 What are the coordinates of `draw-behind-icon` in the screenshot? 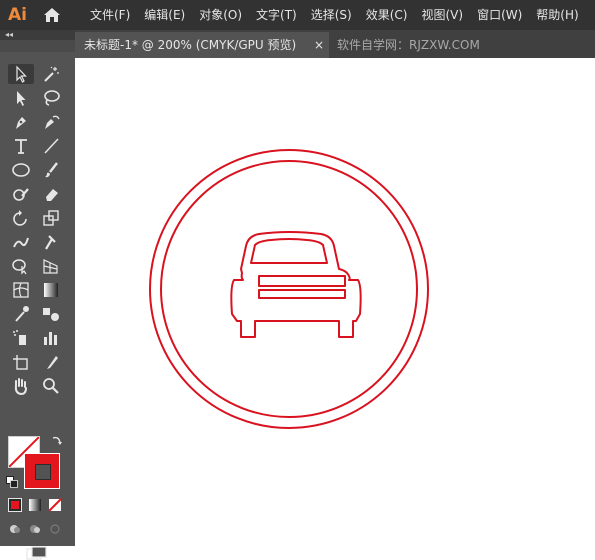 It's located at (35, 529).